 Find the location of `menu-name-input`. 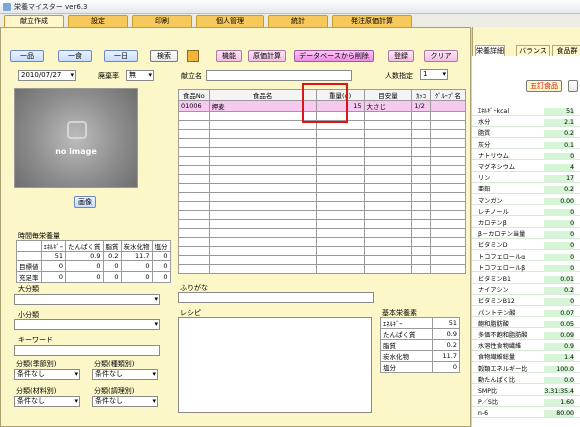

menu-name-input is located at coordinates (279, 75).